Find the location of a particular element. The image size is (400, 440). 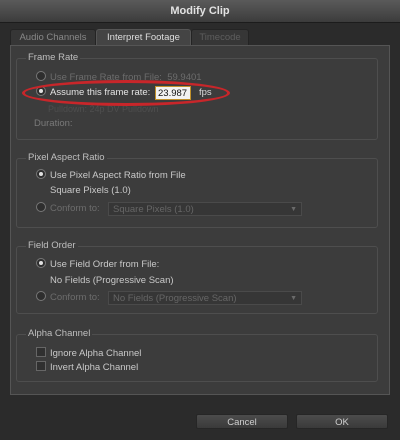

radio-assume-frame-rate is located at coordinates (41, 91).